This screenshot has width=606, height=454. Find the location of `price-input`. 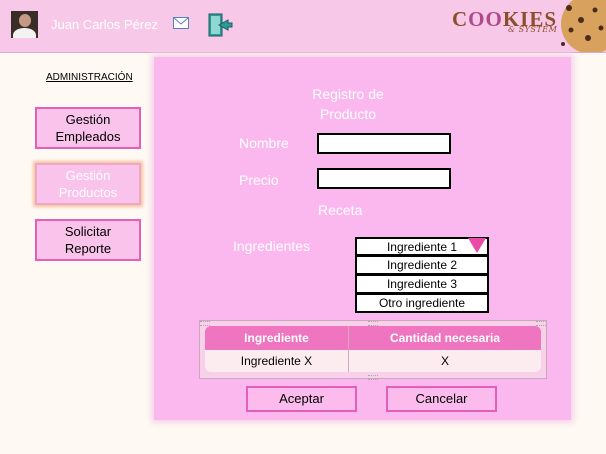

price-input is located at coordinates (384, 178).